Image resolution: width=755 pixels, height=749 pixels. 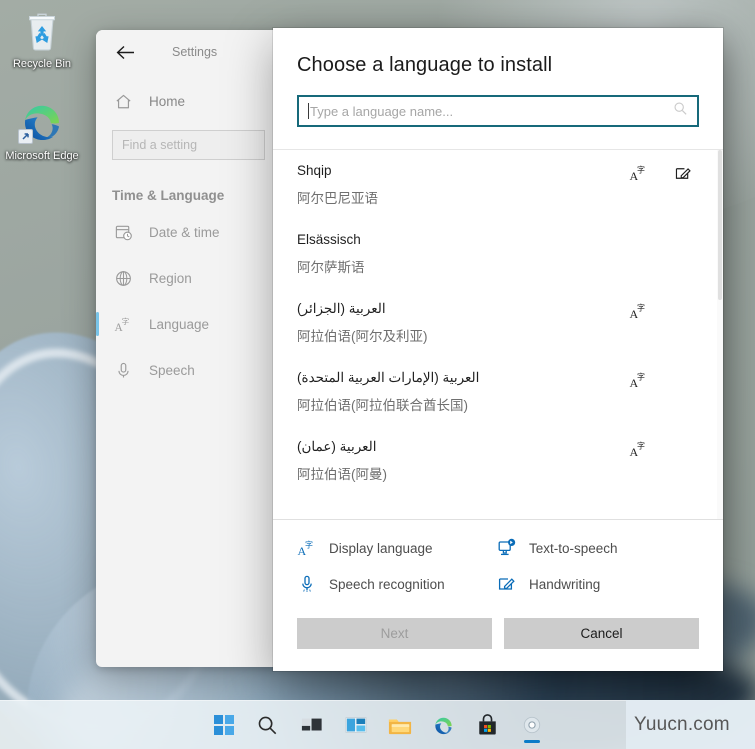 I want to click on task-view-icon, so click(x=311, y=724).